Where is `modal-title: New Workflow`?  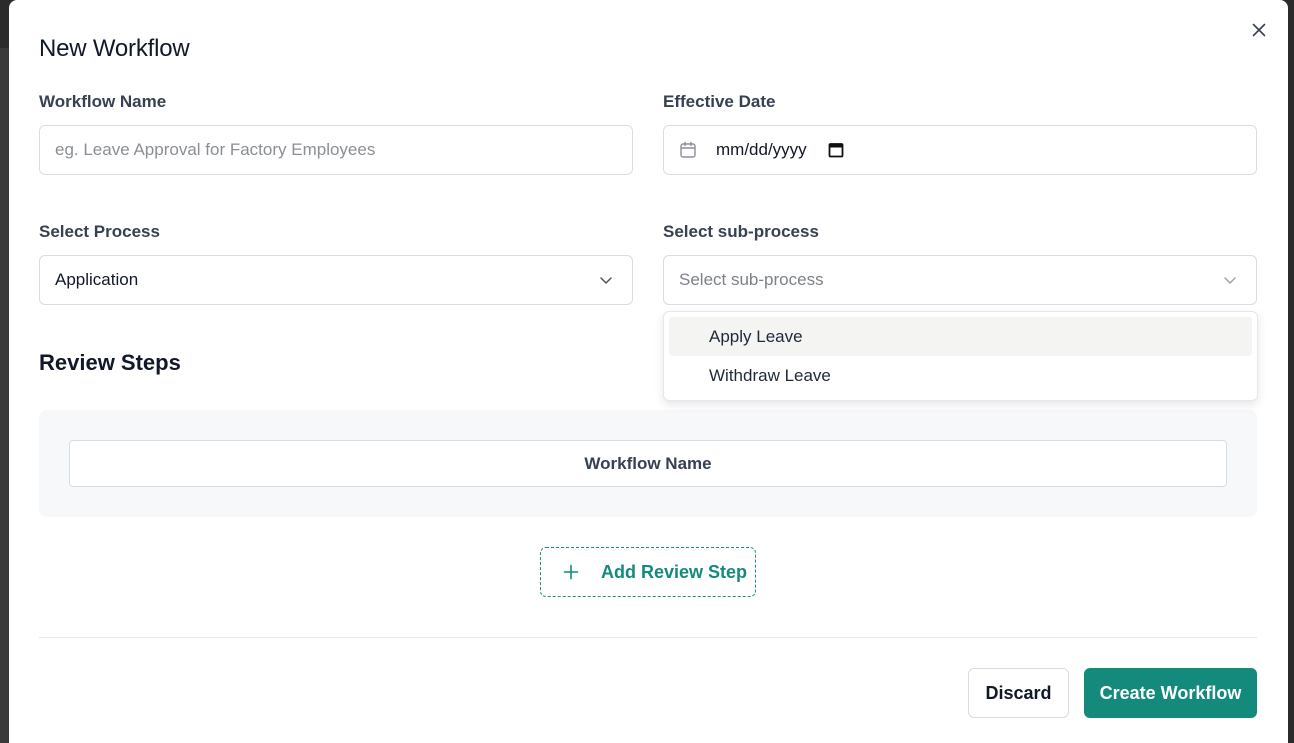
modal-title: New Workflow is located at coordinates (114, 48).